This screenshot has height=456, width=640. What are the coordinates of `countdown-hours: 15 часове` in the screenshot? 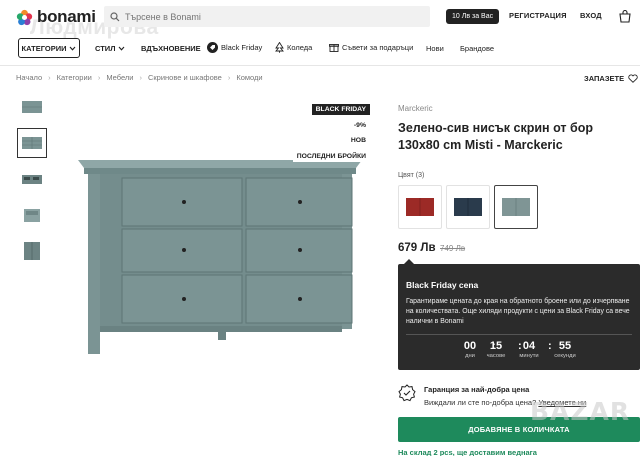 It's located at (496, 349).